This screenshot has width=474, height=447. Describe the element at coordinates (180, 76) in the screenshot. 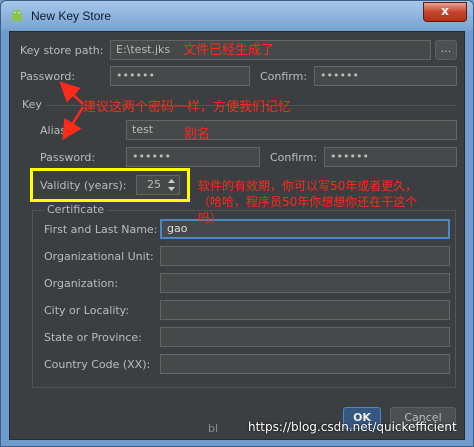

I see `keystore-password-input: ••••••` at that location.